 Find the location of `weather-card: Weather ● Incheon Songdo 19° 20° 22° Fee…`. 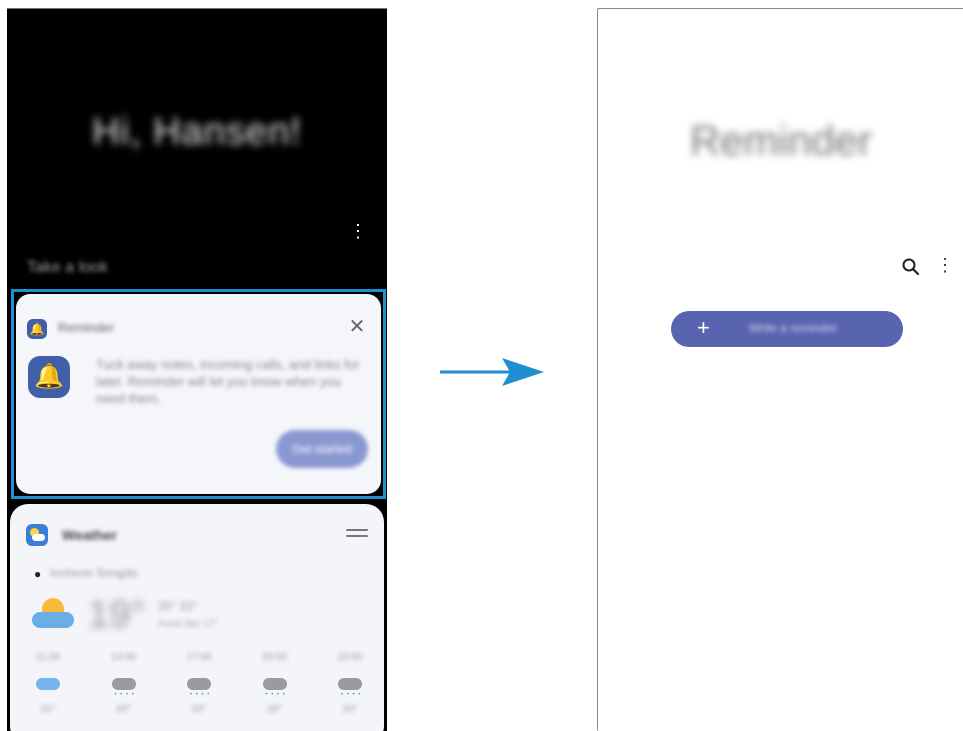

weather-card: Weather ● Incheon Songdo 19° 20° 22° Fee… is located at coordinates (197, 617).